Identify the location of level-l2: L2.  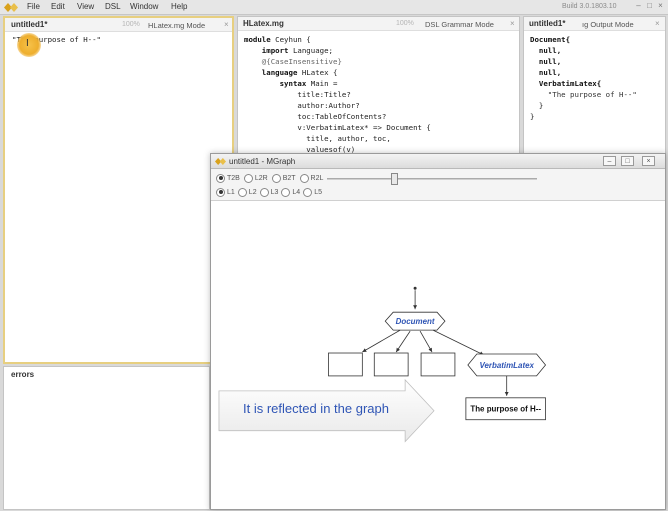
(247, 192).